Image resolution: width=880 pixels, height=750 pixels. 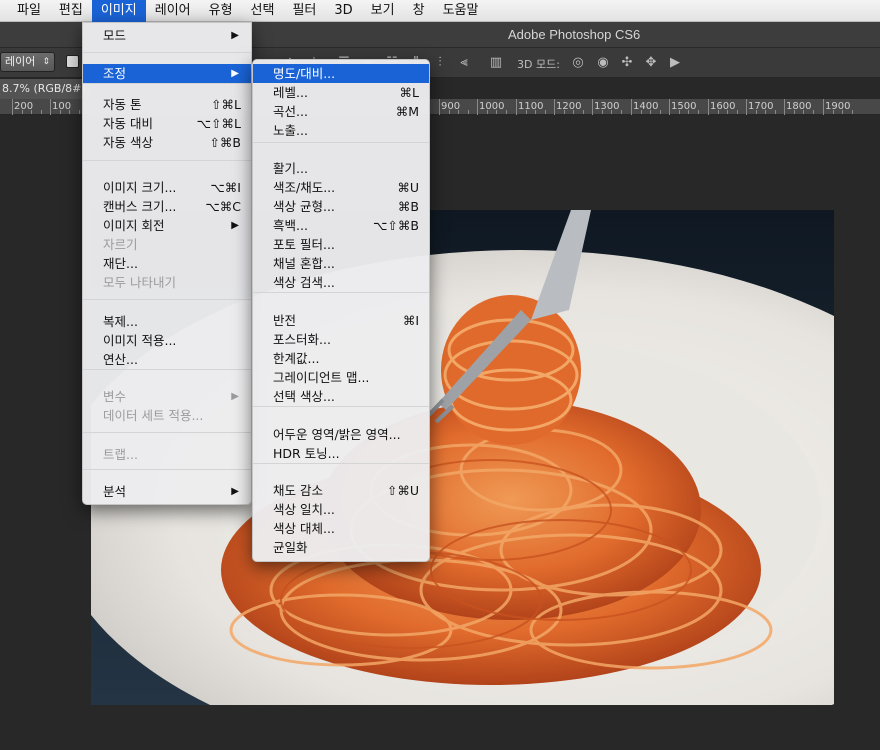 I want to click on image-menu-item: 이미지 크기... ⌥⌘I, so click(x=167, y=187).